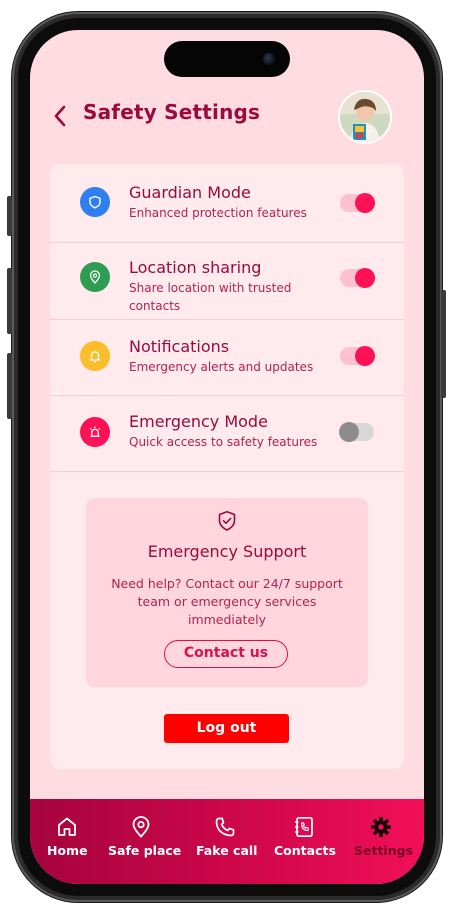 This screenshot has width=453, height=912. I want to click on header: Safety Settings, so click(227, 116).